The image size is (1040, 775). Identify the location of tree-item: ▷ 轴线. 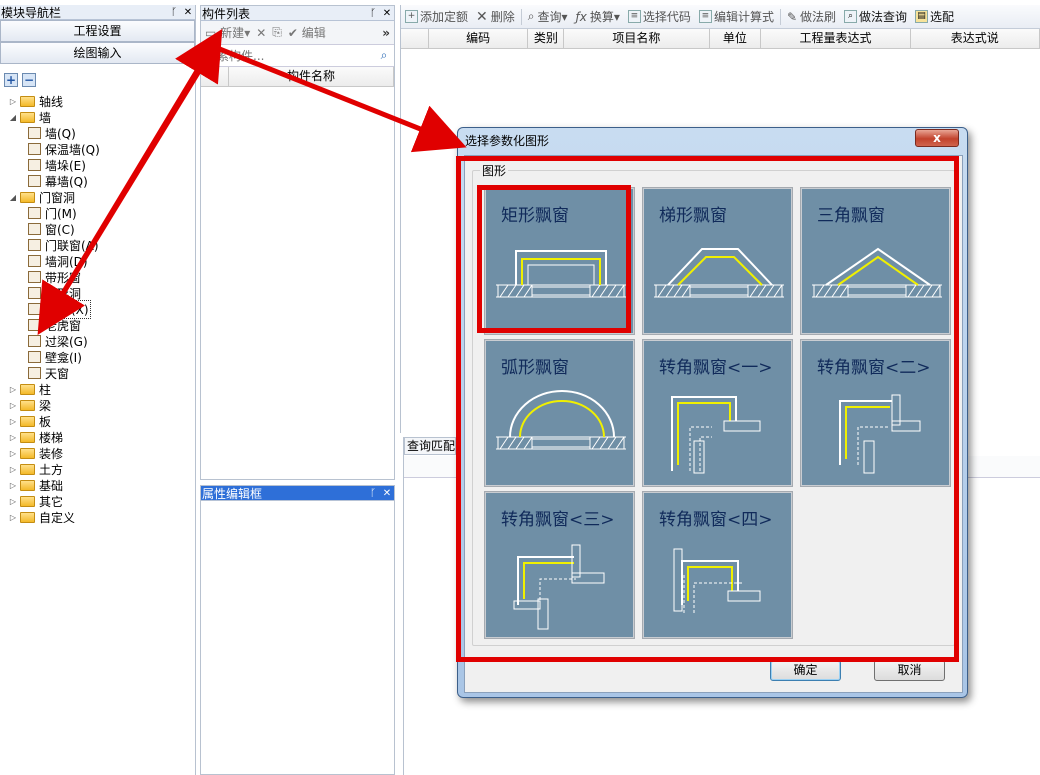
(97, 101).